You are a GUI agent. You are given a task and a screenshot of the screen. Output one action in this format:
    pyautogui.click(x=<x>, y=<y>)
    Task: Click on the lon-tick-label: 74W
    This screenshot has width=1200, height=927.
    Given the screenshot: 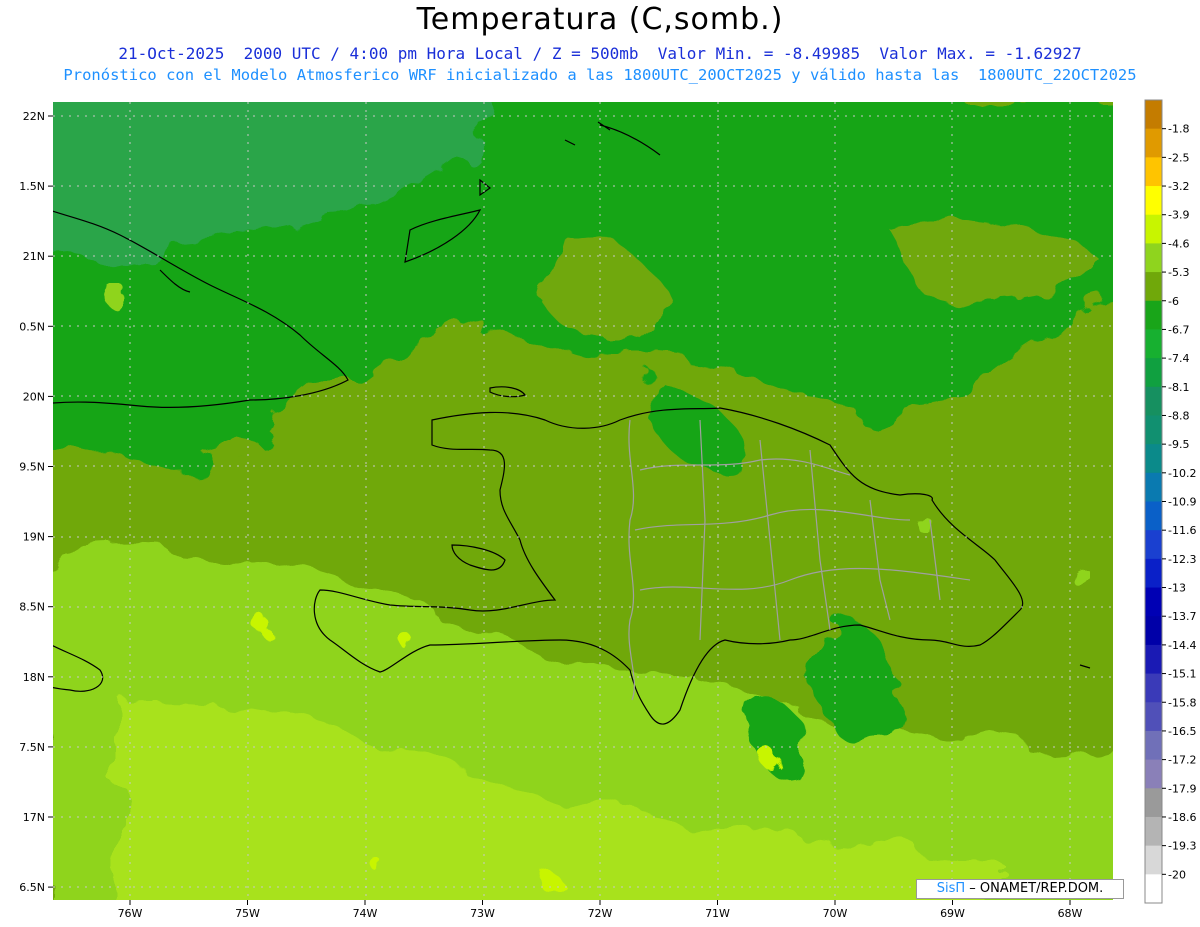 What is the action you would take?
    pyautogui.click(x=365, y=913)
    